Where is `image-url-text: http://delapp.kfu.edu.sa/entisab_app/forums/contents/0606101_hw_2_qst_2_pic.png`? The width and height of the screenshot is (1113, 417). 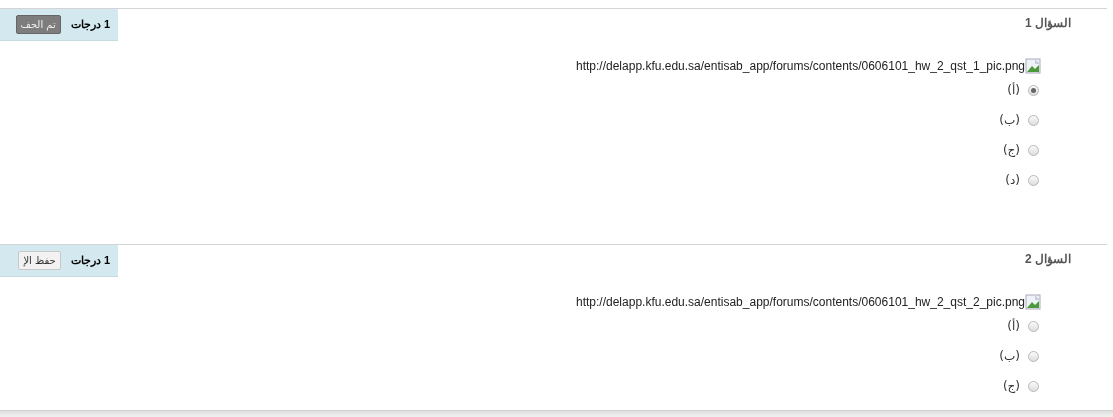 image-url-text: http://delapp.kfu.edu.sa/entisab_app/forums/contents/0606101_hw_2_qst_2_pic.png is located at coordinates (800, 302).